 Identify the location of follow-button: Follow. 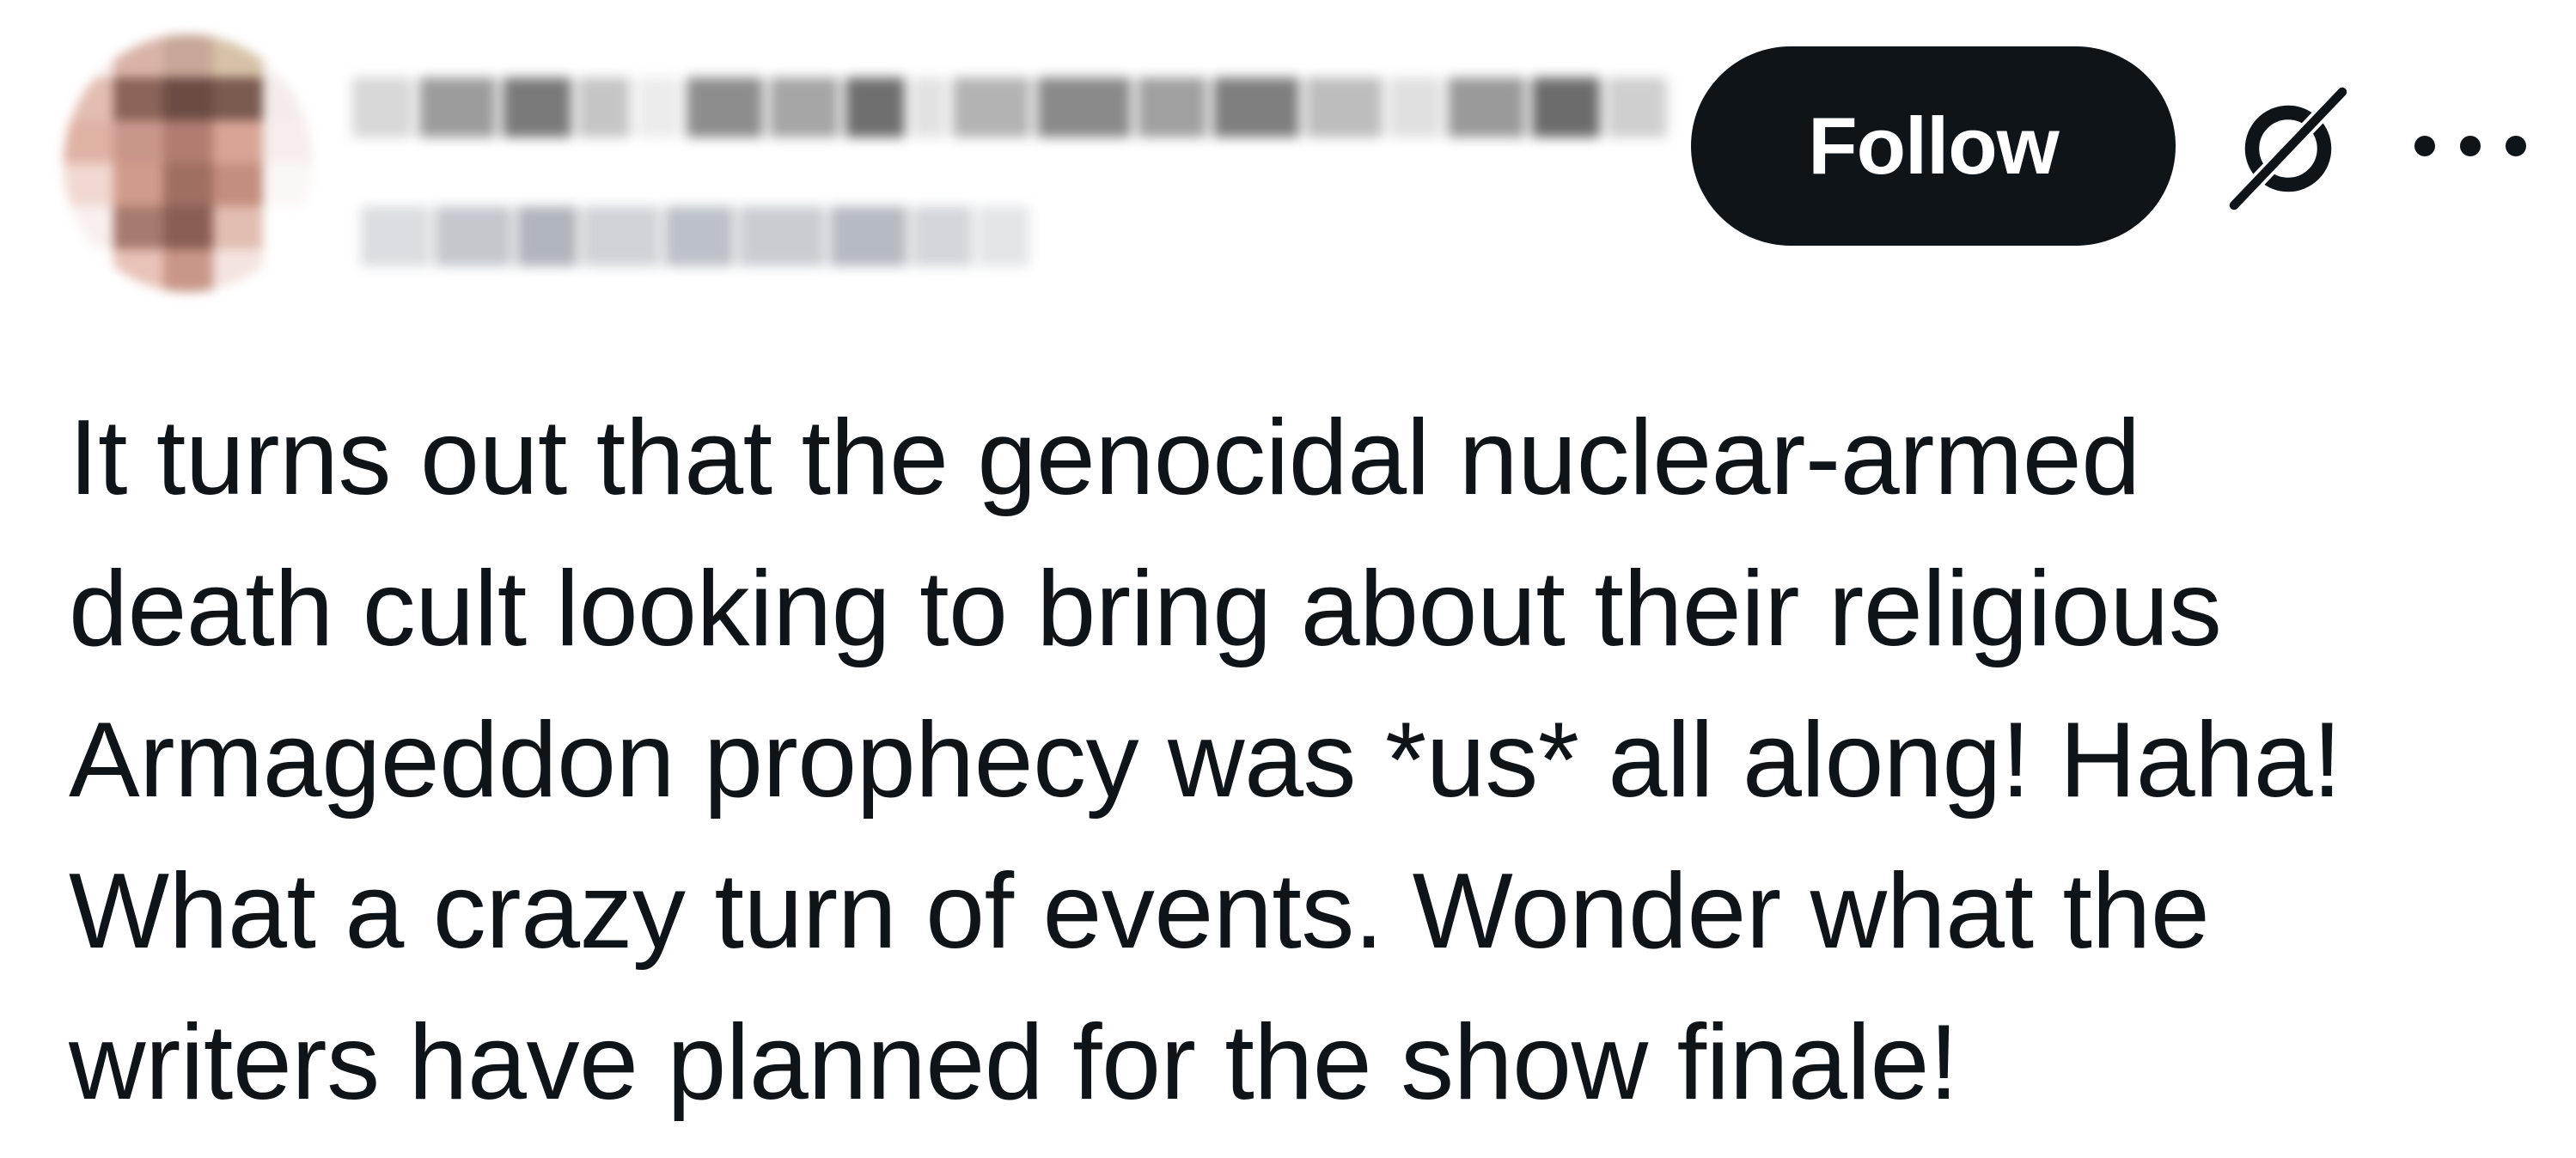
(1933, 146).